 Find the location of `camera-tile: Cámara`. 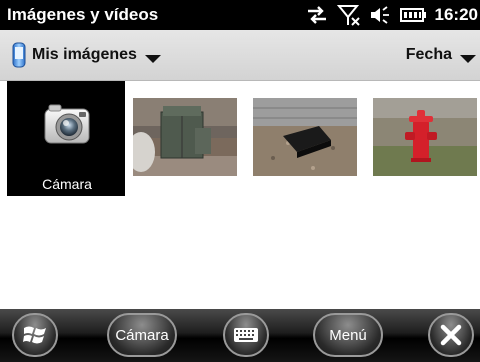

camera-tile: Cámara is located at coordinates (66, 138).